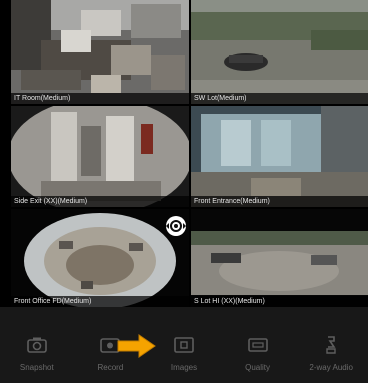 The width and height of the screenshot is (368, 383). I want to click on camera-tile-s-lot: S Lot HI (XX)(Medium), so click(279, 258).